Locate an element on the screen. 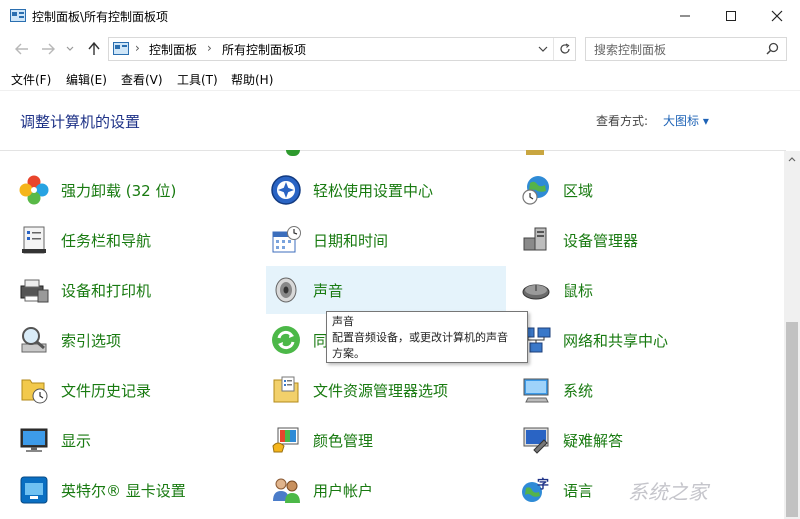 This screenshot has width=800, height=519. item-mouse: 鼠标 is located at coordinates (636, 290).